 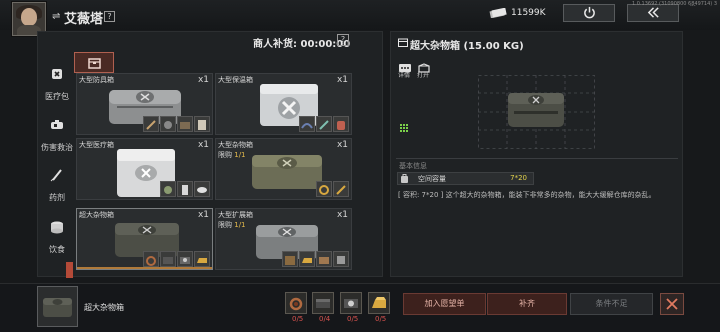 I want to click on crate-icon, so click(x=290, y=259).